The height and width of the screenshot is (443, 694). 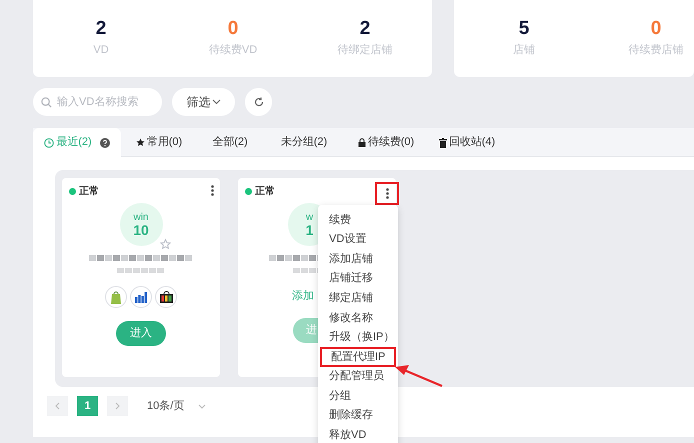 I want to click on stat-label: 待绑定店铺, so click(x=365, y=50).